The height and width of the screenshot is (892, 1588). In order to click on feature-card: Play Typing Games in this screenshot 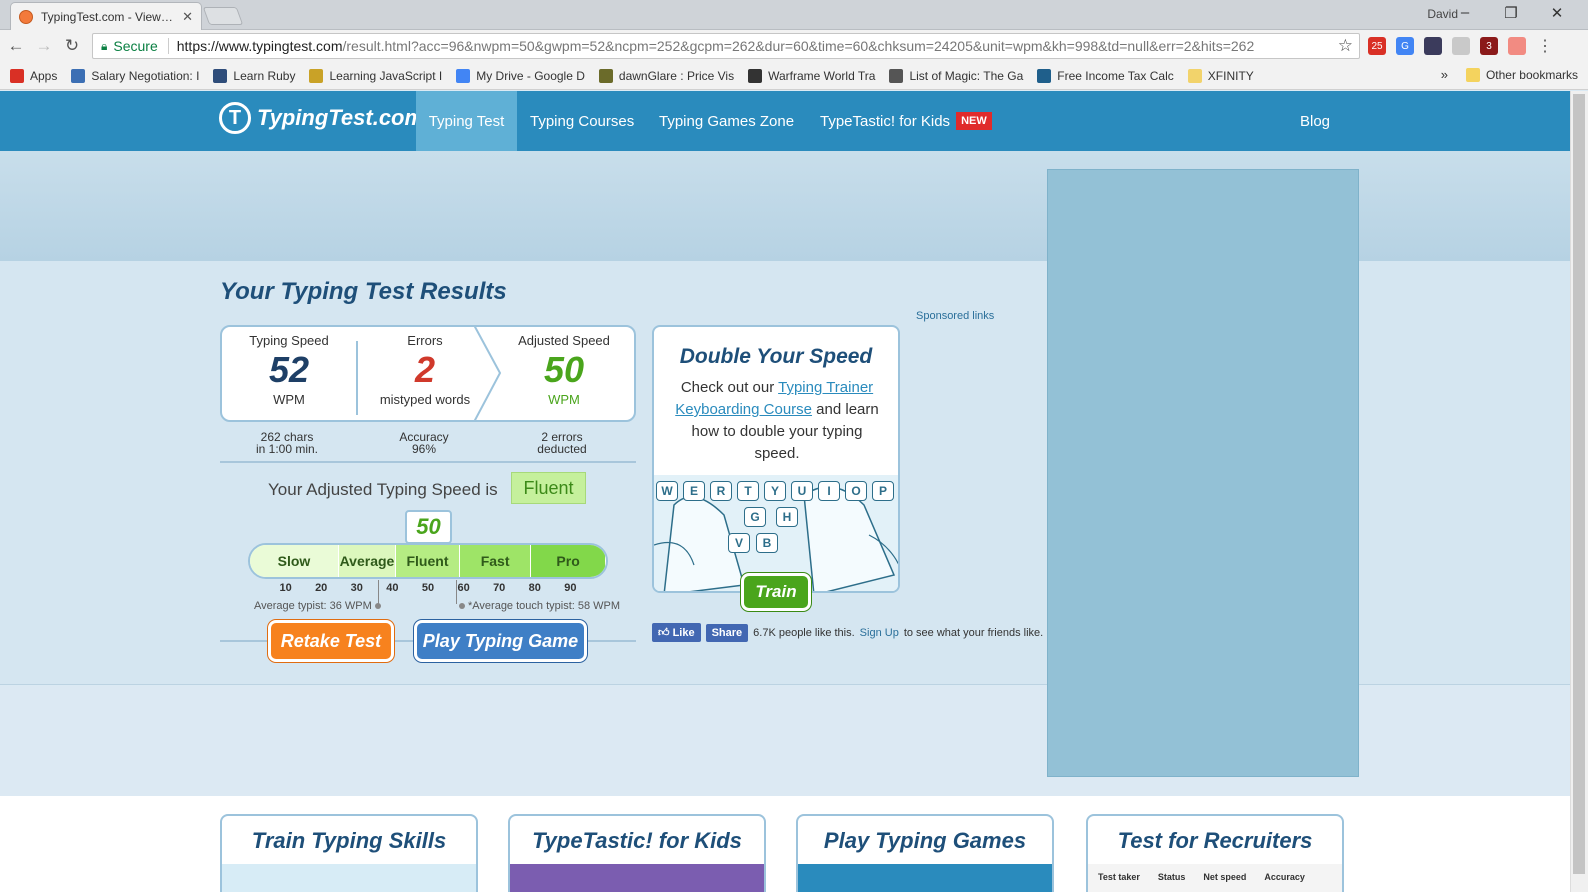, I will do `click(925, 853)`.